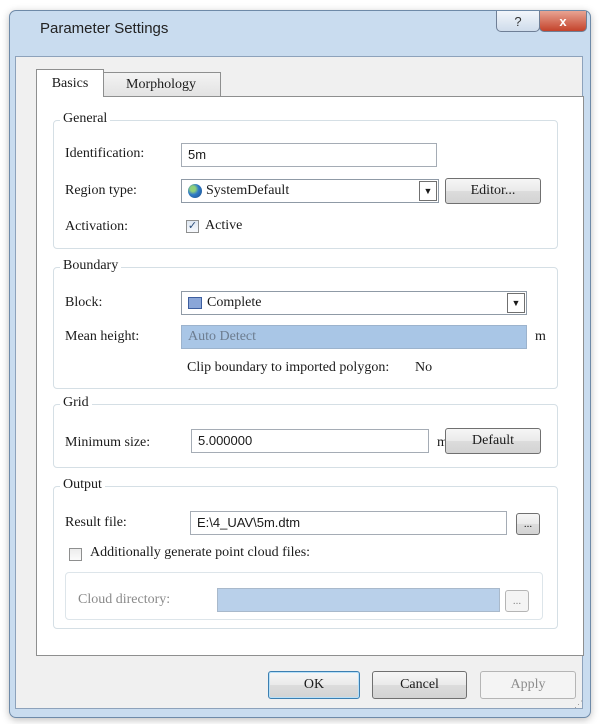 Image resolution: width=599 pixels, height=724 pixels. I want to click on cloud-directory-input, so click(358, 600).